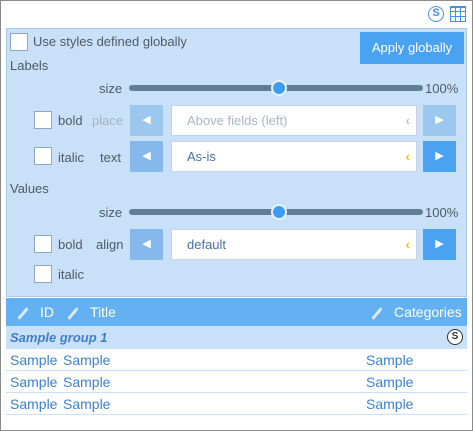 The width and height of the screenshot is (473, 431). What do you see at coordinates (146, 244) in the screenshot?
I see `align-prev-button: ◀` at bounding box center [146, 244].